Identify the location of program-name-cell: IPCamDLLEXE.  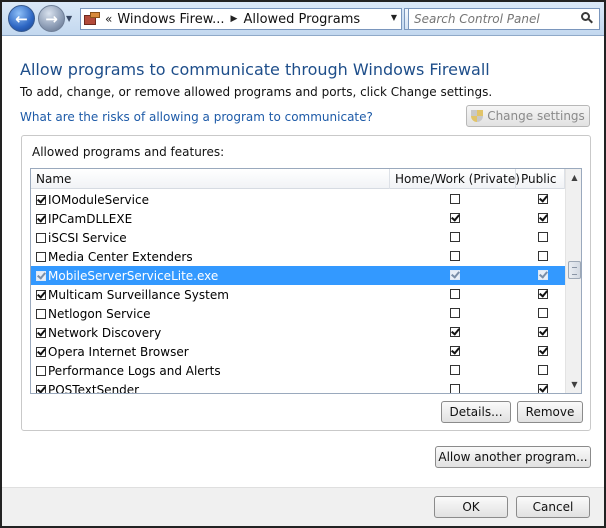
(84, 219).